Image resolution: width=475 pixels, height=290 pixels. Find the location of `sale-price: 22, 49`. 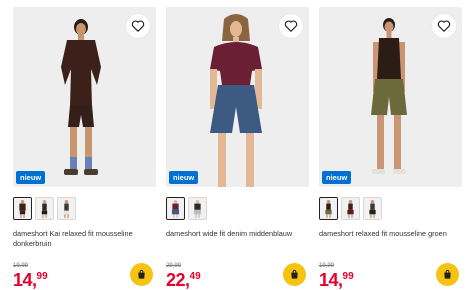

sale-price: 22, 49 is located at coordinates (183, 280).